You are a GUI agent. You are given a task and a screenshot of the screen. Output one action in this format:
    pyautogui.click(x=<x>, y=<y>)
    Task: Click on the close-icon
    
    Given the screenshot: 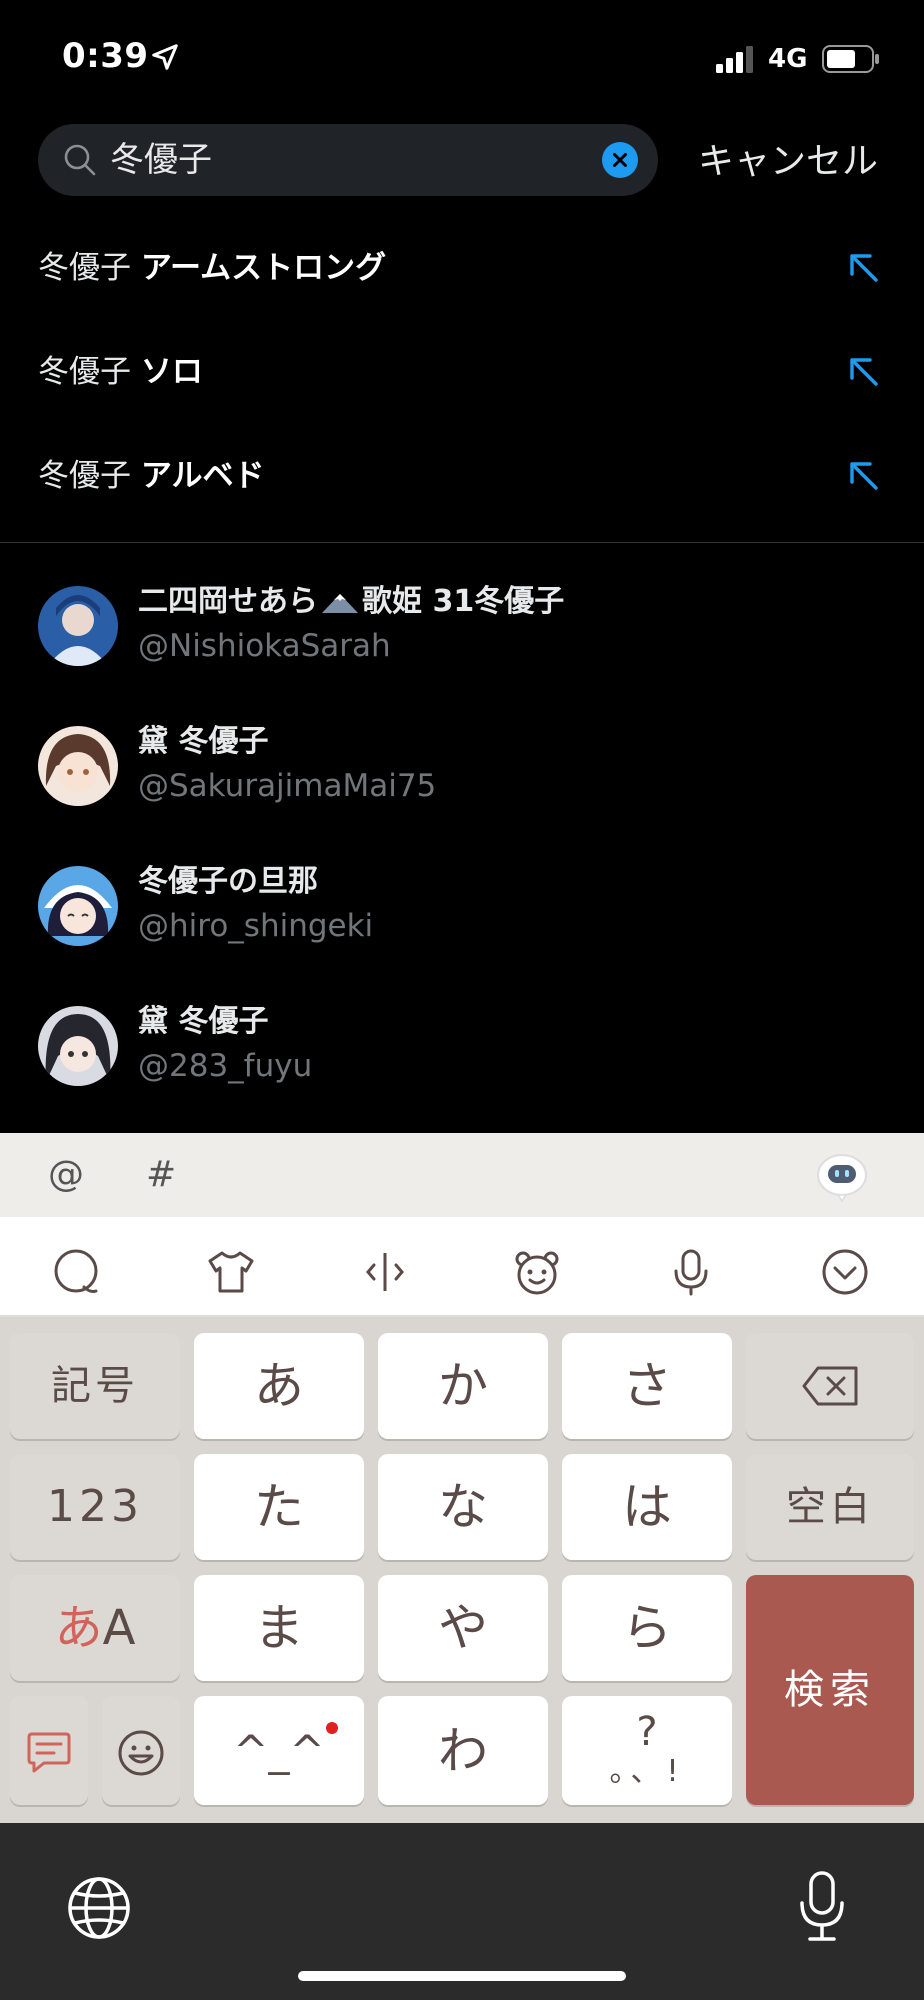 What is the action you would take?
    pyautogui.click(x=620, y=160)
    